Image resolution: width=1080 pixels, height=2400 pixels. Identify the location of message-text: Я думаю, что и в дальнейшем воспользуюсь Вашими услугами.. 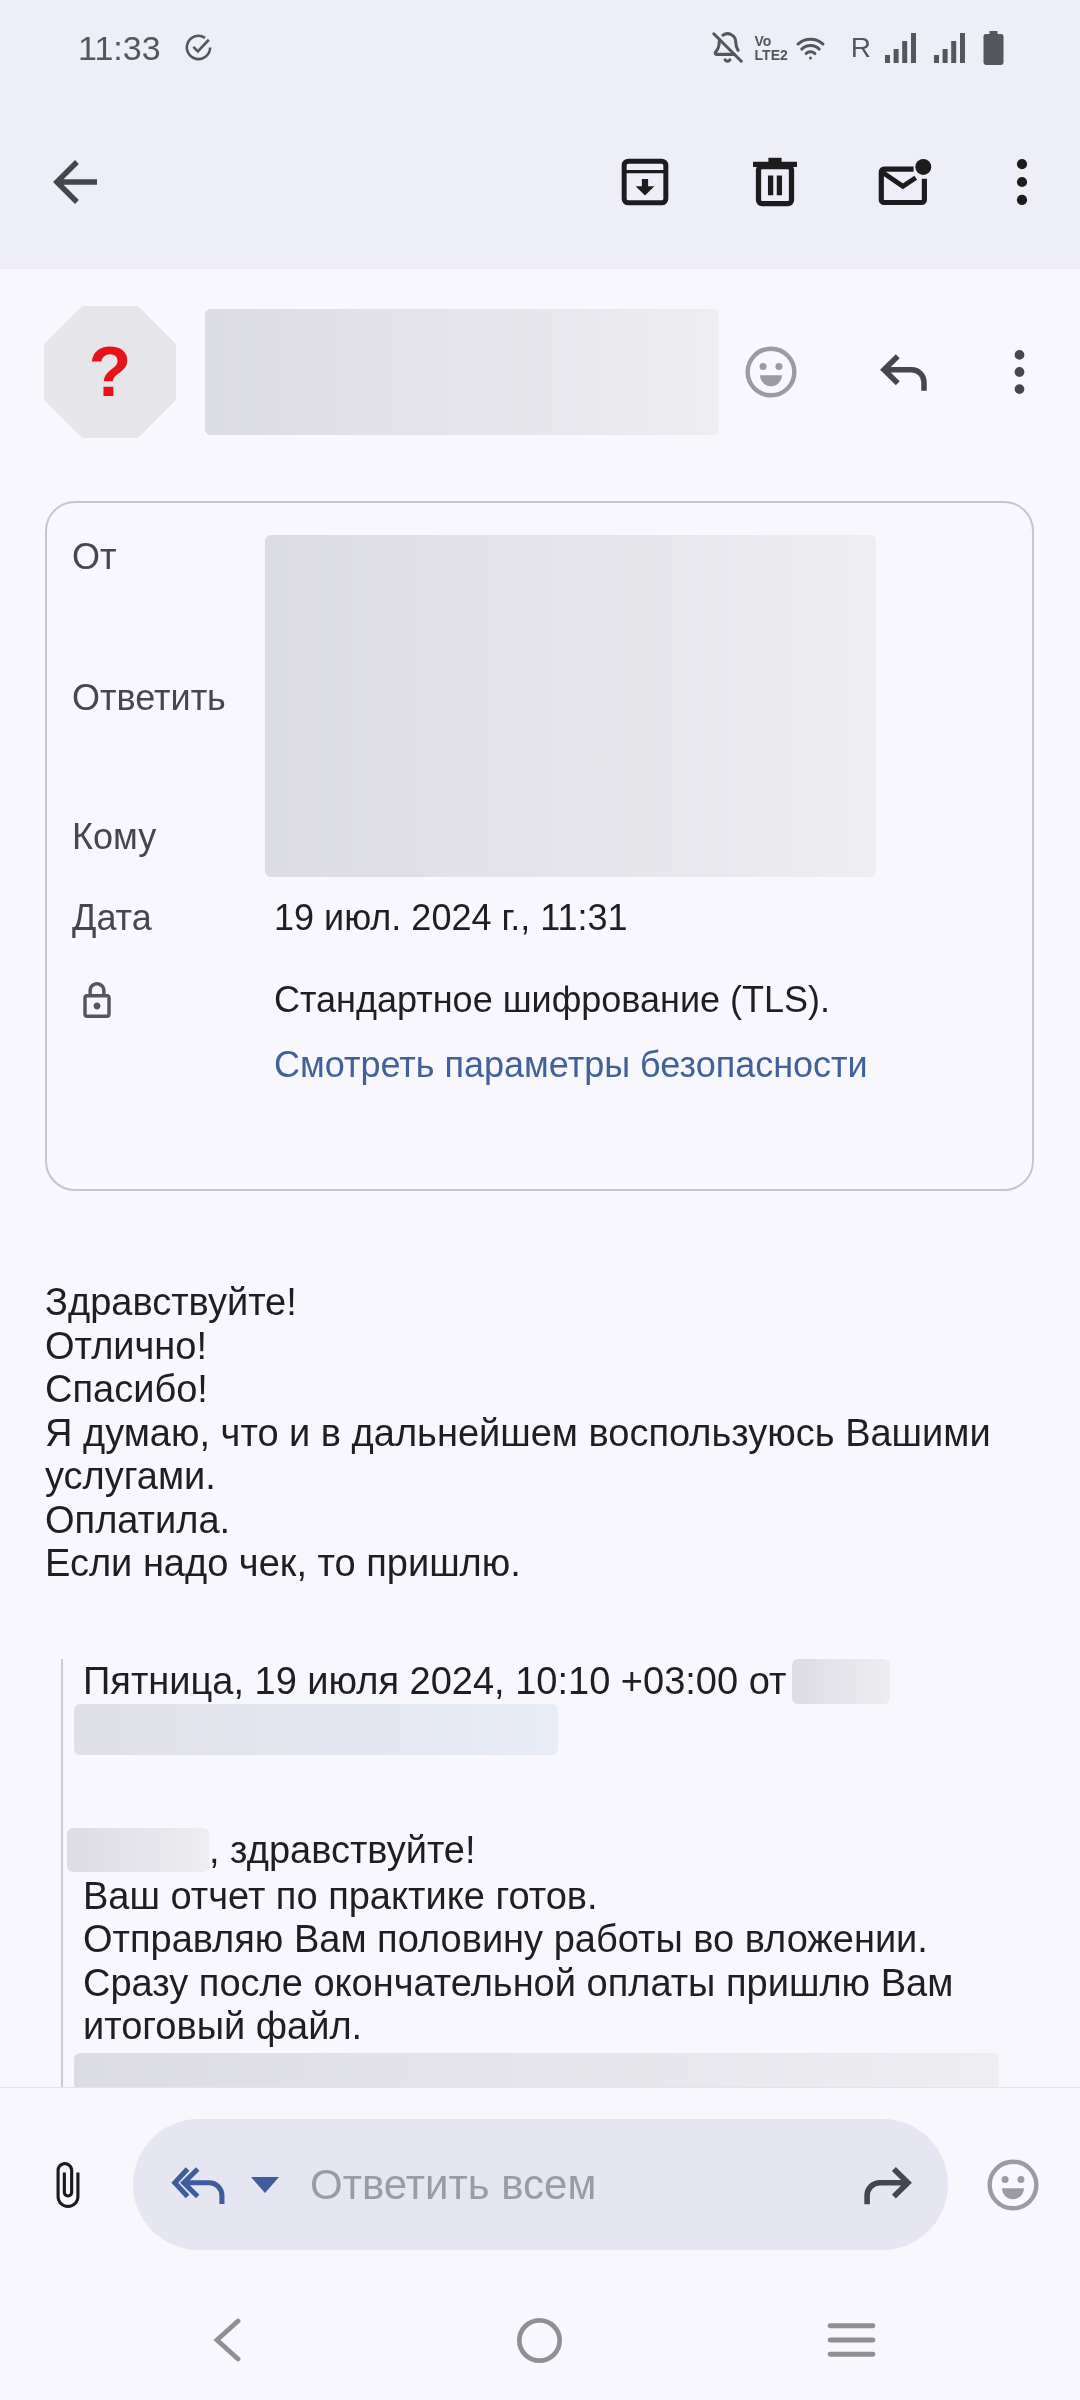
(518, 1455).